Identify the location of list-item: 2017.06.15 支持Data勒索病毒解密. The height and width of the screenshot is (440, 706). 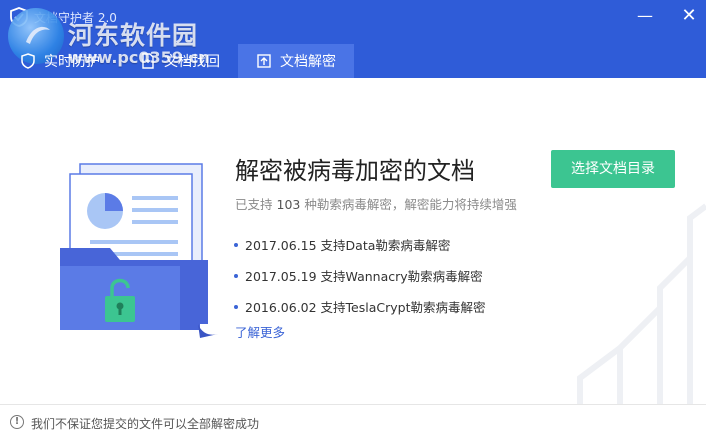
(394, 244).